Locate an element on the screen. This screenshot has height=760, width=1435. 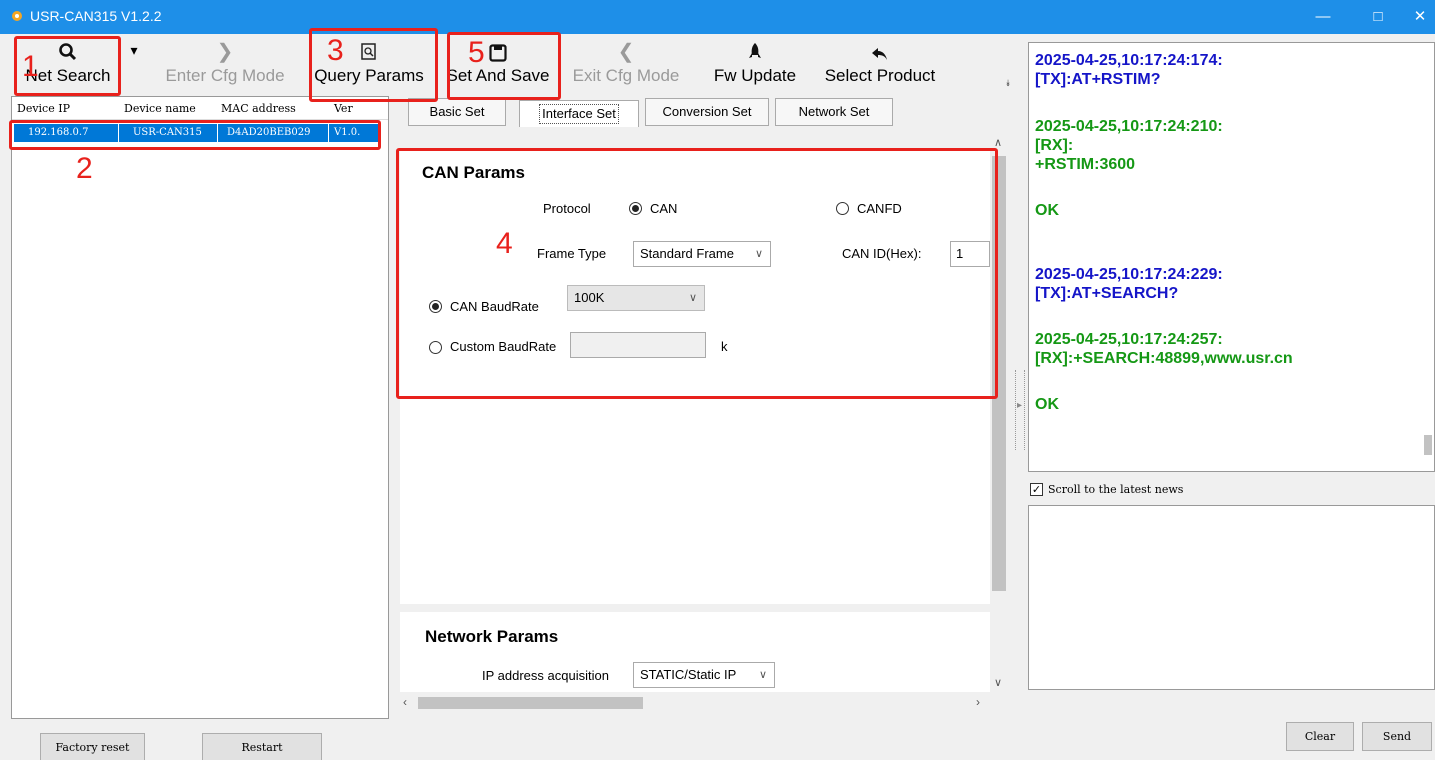
minimize-button: — is located at coordinates (1323, 17).